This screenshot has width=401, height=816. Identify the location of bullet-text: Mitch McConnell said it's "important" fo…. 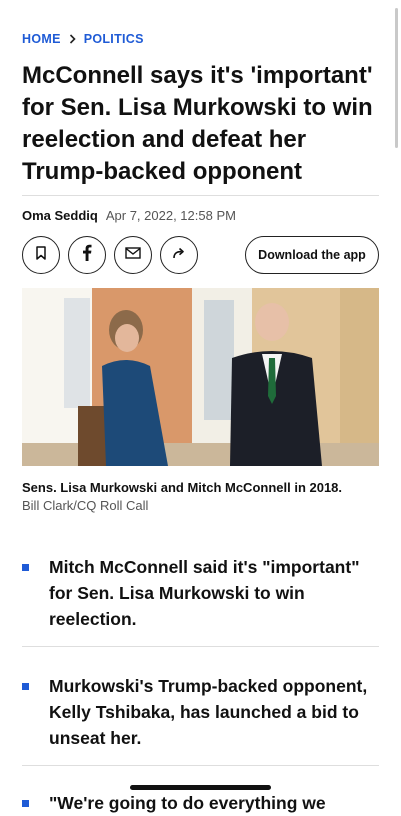
(204, 593).